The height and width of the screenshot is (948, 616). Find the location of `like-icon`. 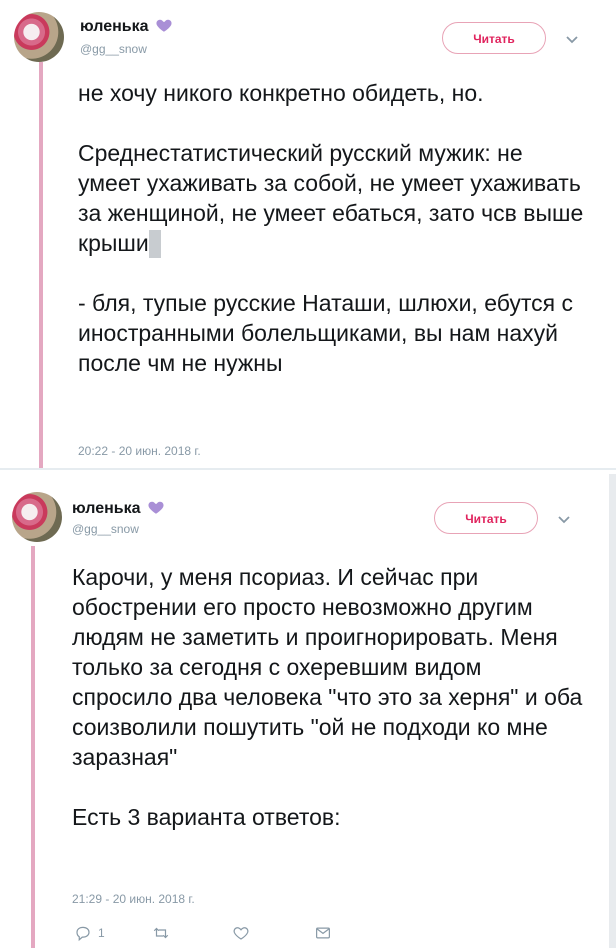

like-icon is located at coordinates (241, 933).